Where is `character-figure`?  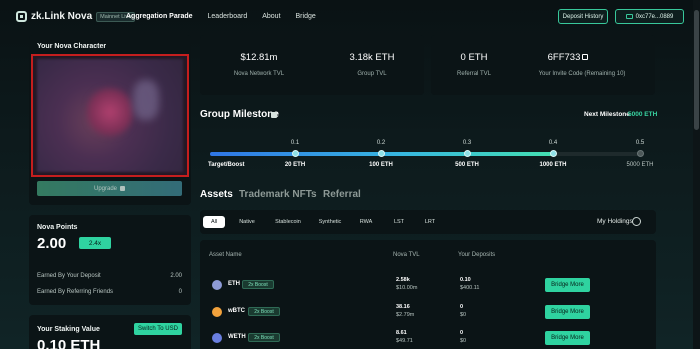 character-figure is located at coordinates (110, 112).